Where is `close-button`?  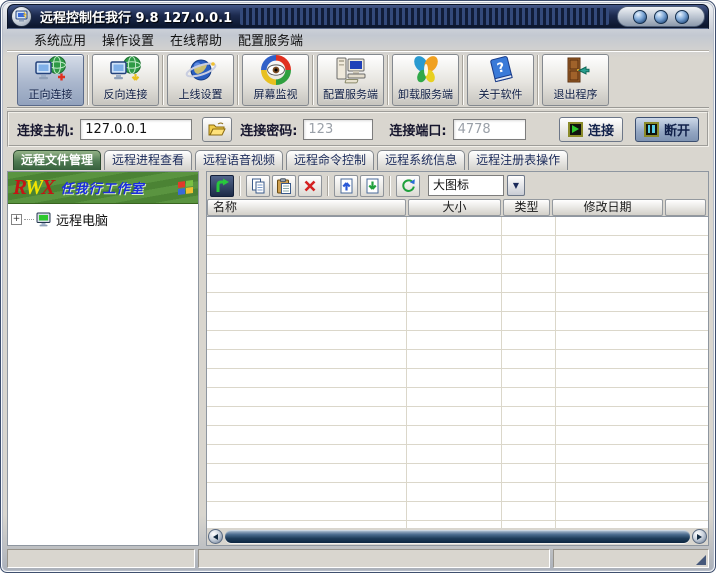 close-button is located at coordinates (682, 16).